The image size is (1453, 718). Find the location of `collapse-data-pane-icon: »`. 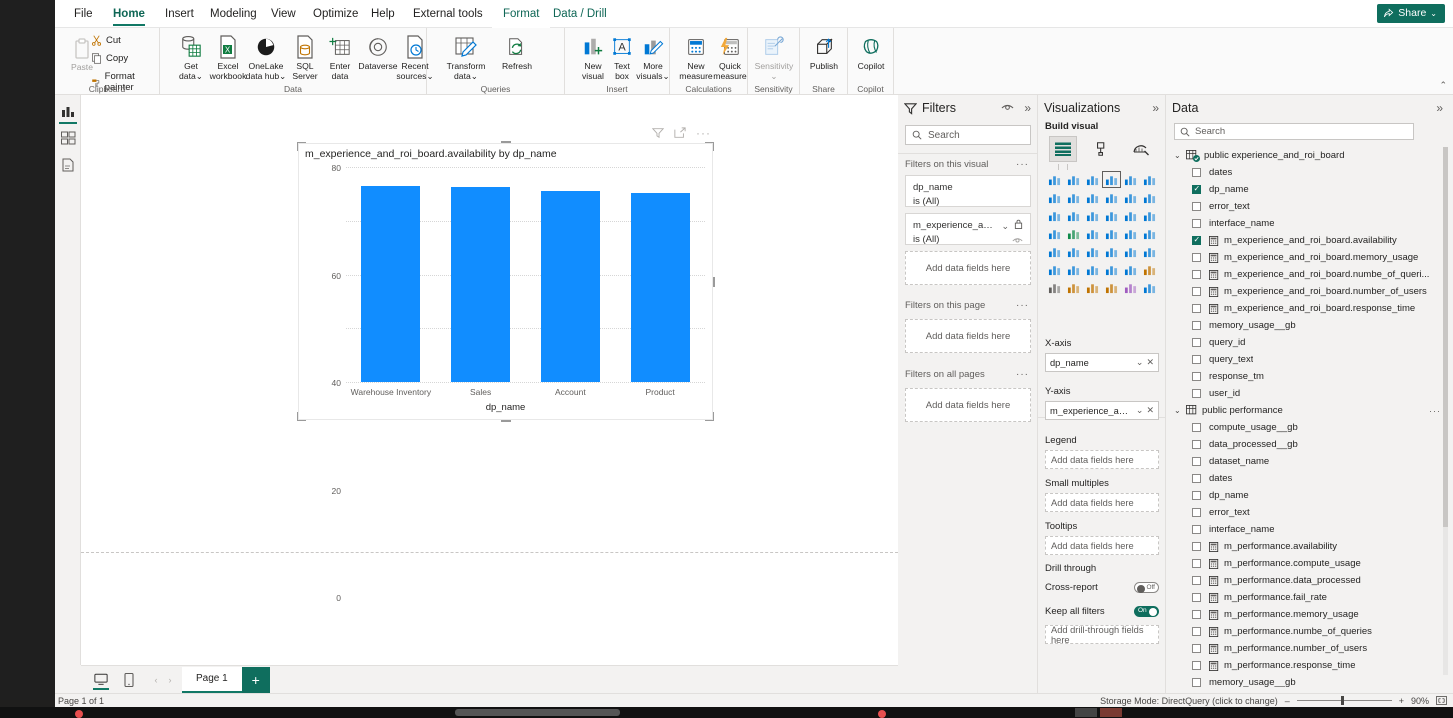

collapse-data-pane-icon: » is located at coordinates (1439, 108).